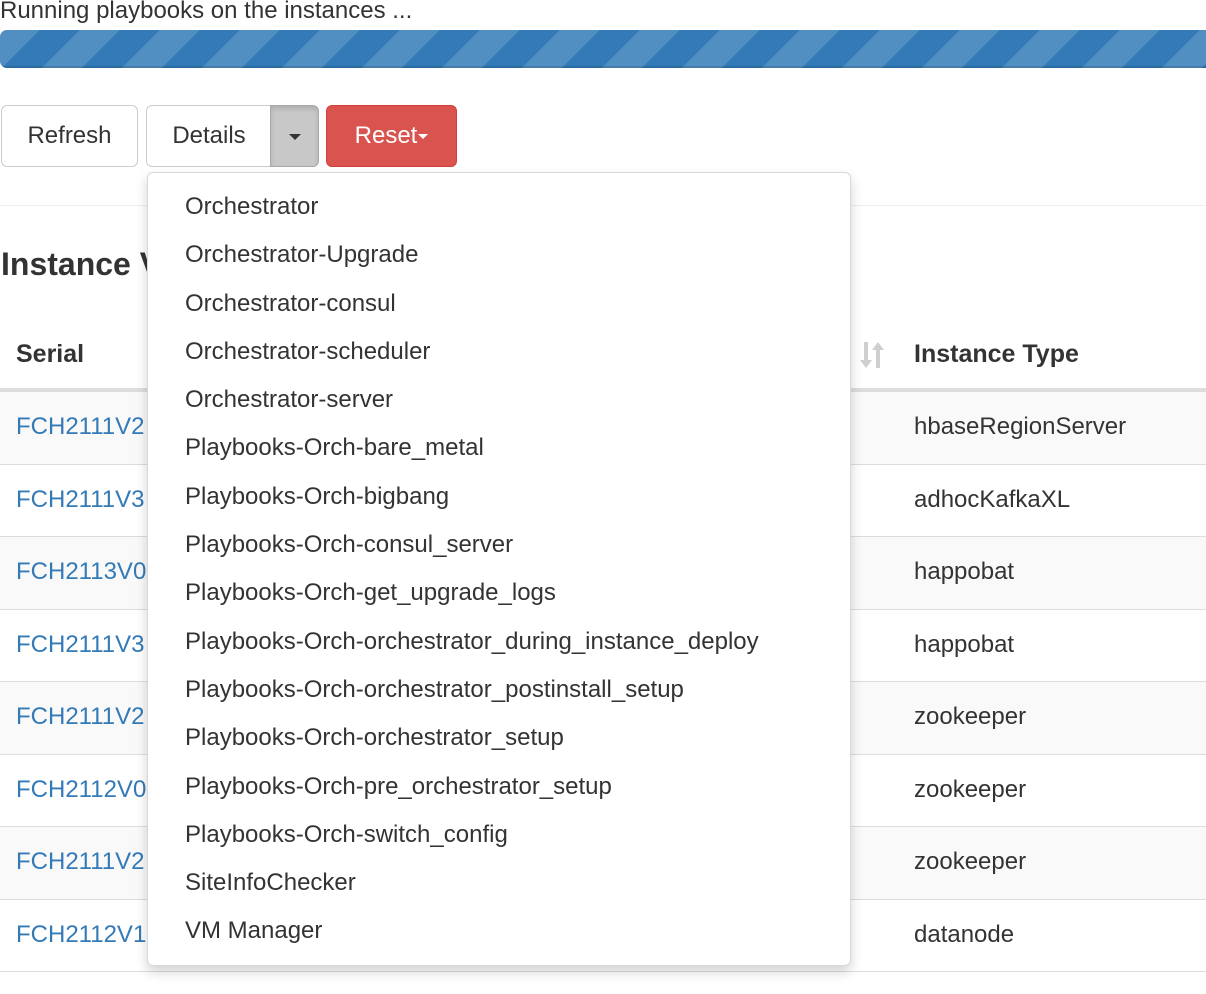  What do you see at coordinates (499, 304) in the screenshot?
I see `dropdown-item: Orchestrator-consul` at bounding box center [499, 304].